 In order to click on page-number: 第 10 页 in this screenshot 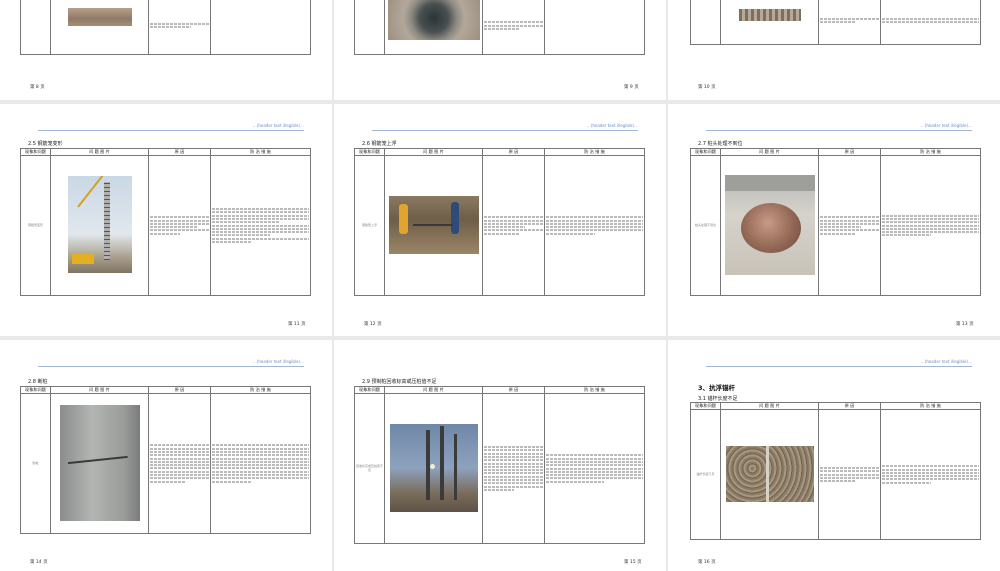, I will do `click(707, 87)`.